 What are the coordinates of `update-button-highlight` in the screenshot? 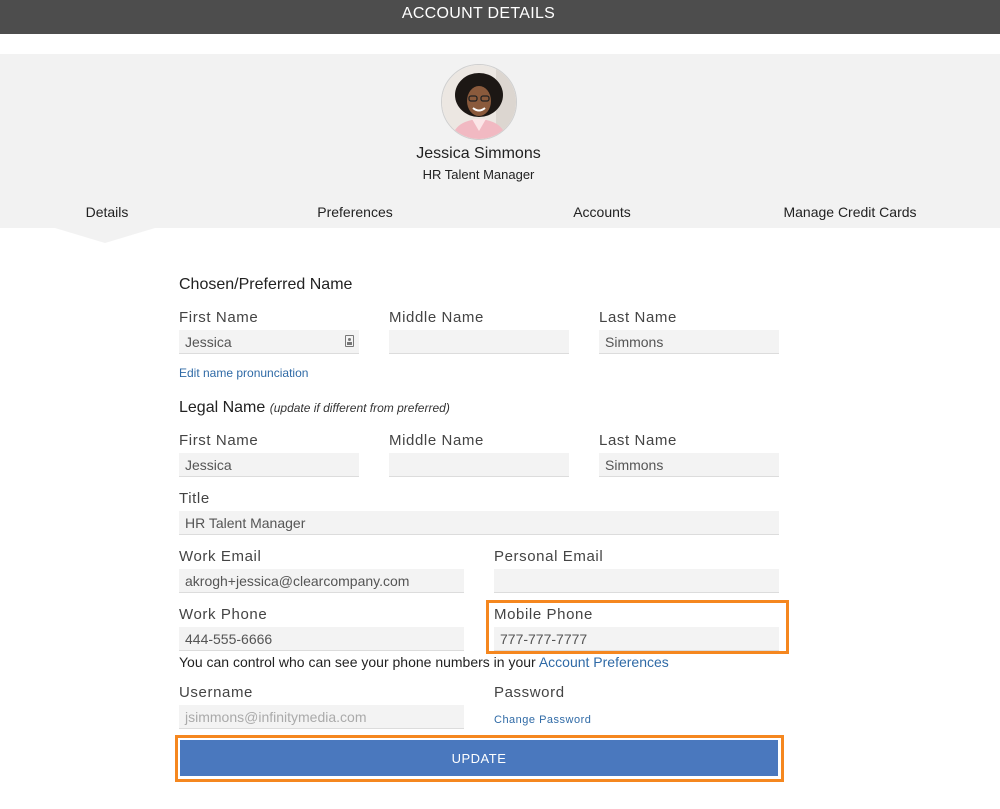 It's located at (479, 758).